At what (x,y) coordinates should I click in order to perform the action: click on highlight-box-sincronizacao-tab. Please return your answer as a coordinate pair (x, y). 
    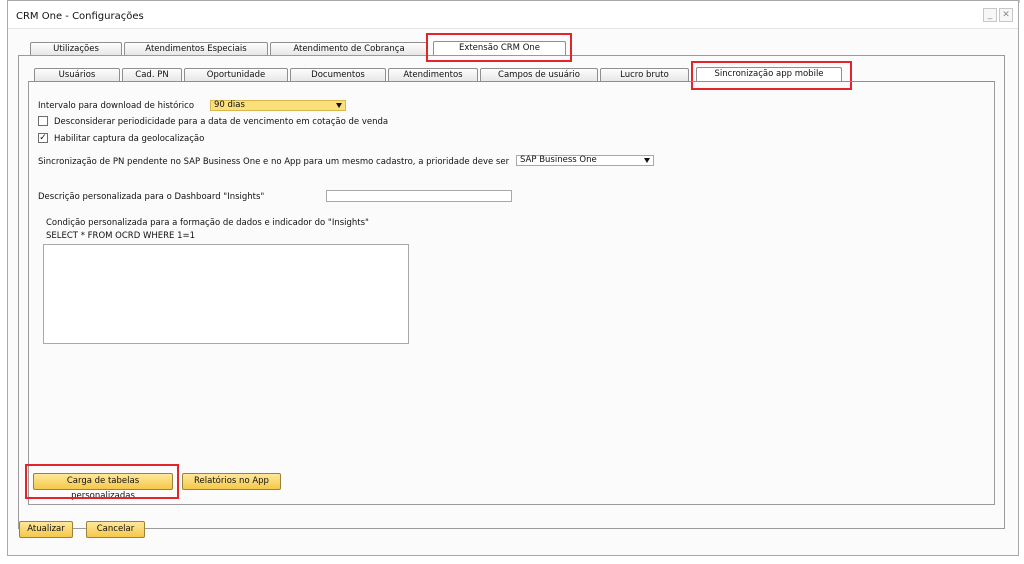
    Looking at the image, I should click on (771, 75).